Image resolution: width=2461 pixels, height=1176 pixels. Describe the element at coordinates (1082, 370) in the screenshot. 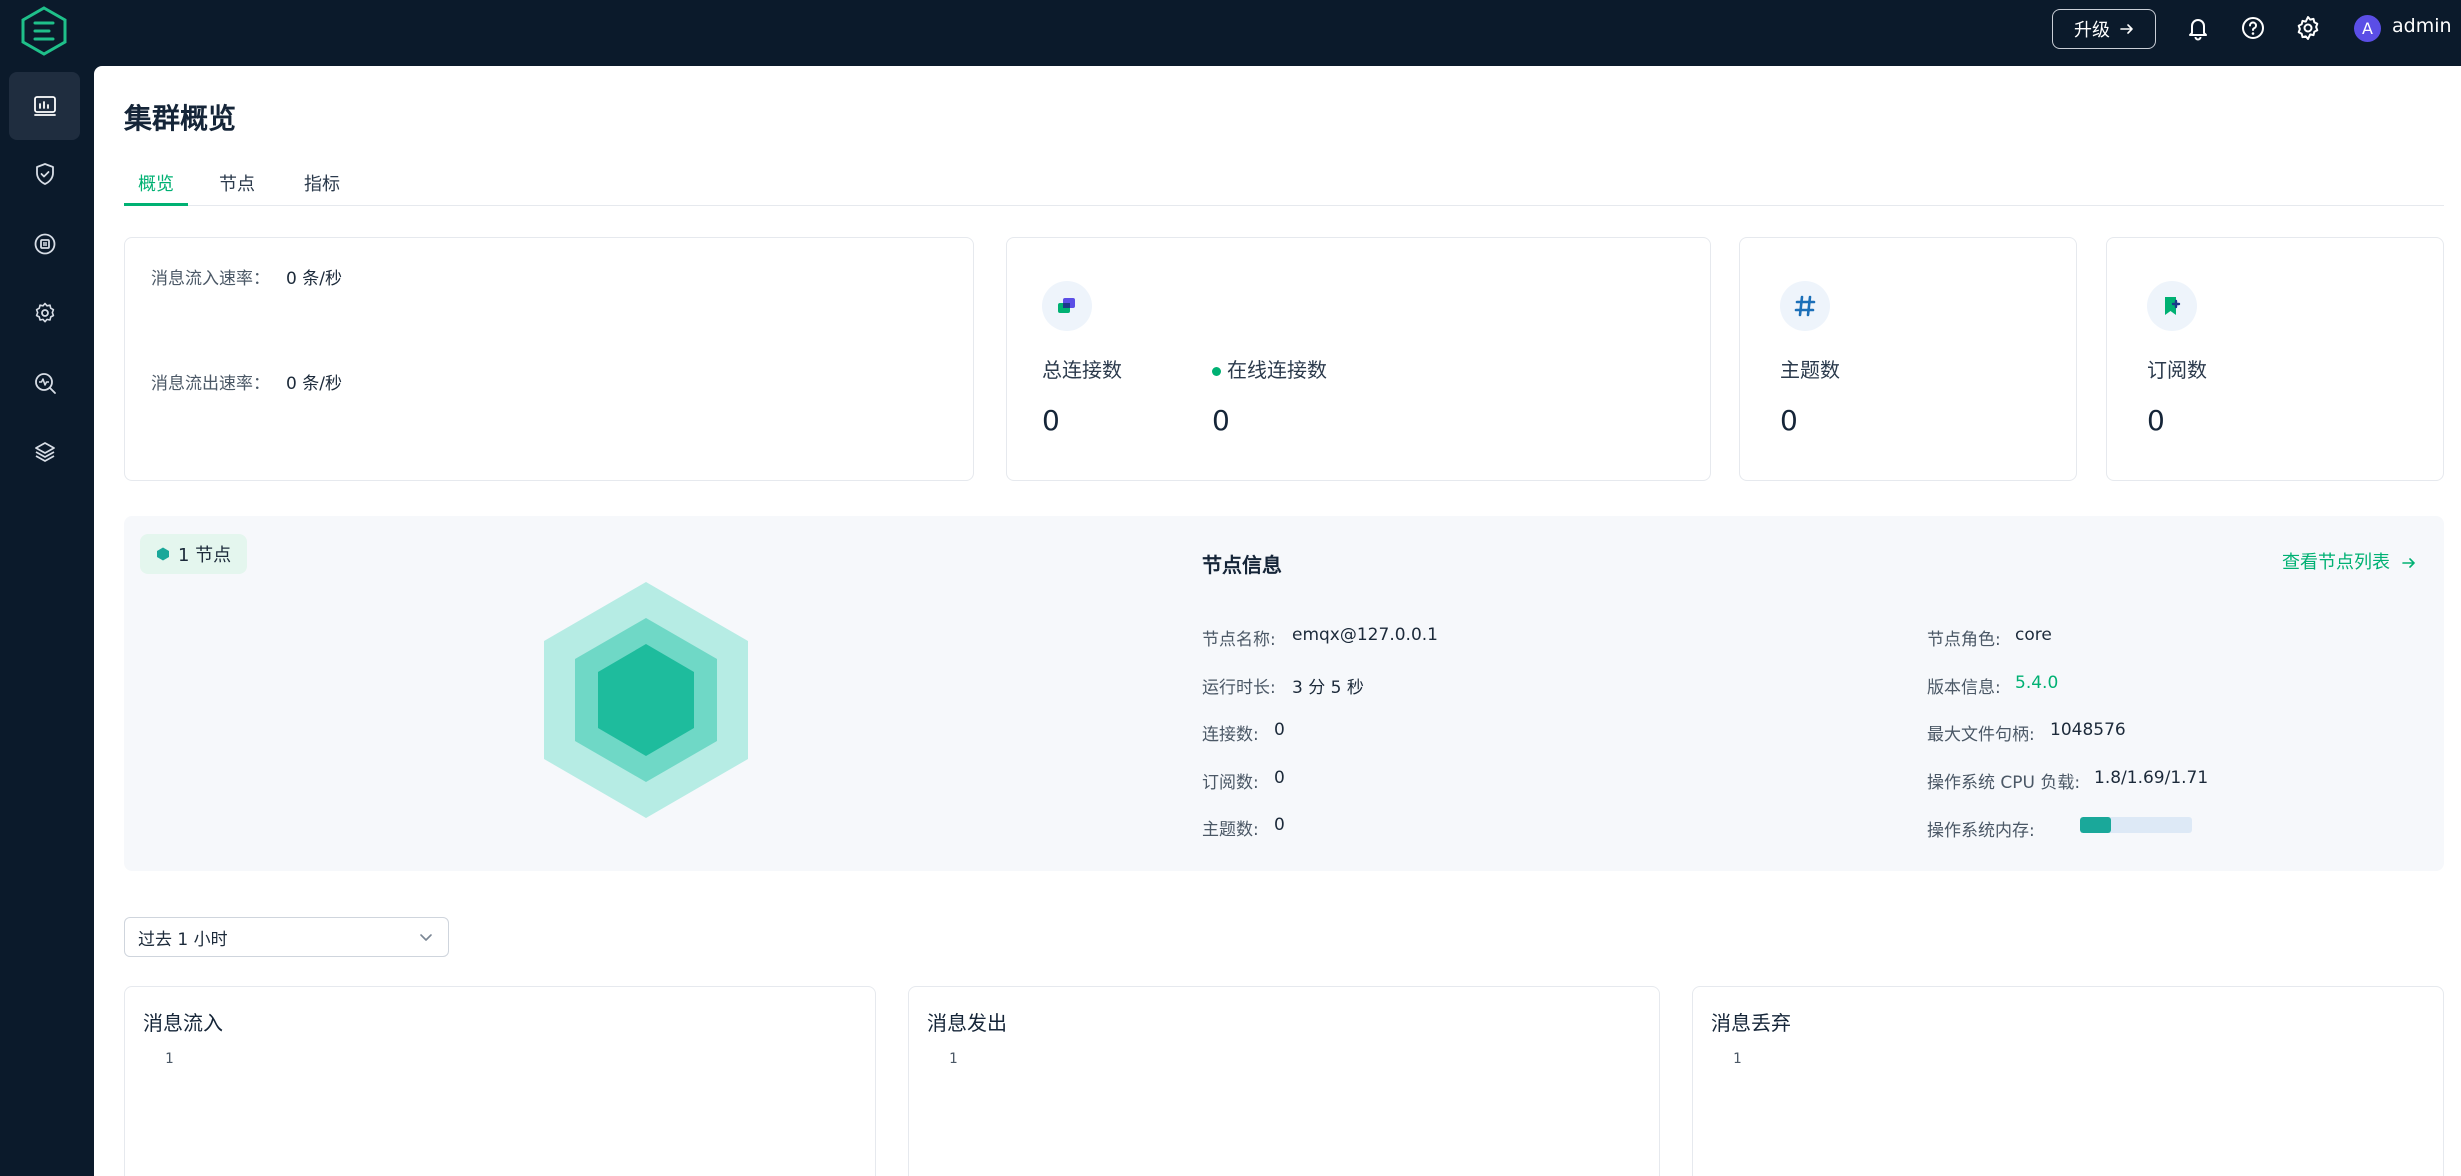

I see `total-connections-label: 总连接数` at that location.